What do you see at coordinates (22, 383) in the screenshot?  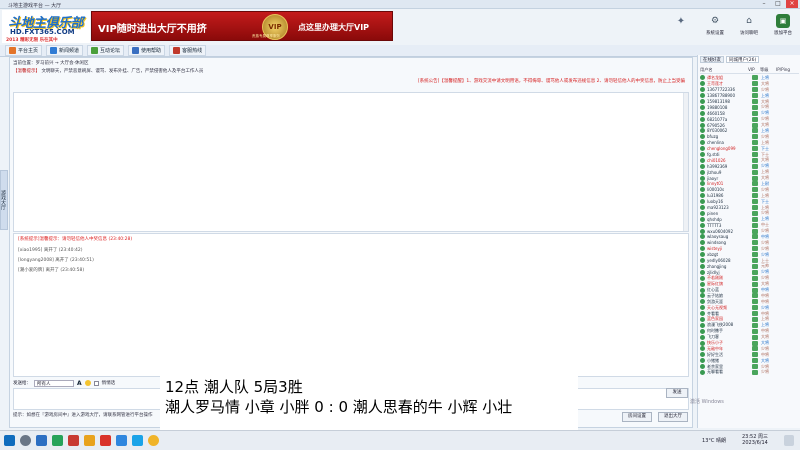 I see `send-to-label: 发送给：` at bounding box center [22, 383].